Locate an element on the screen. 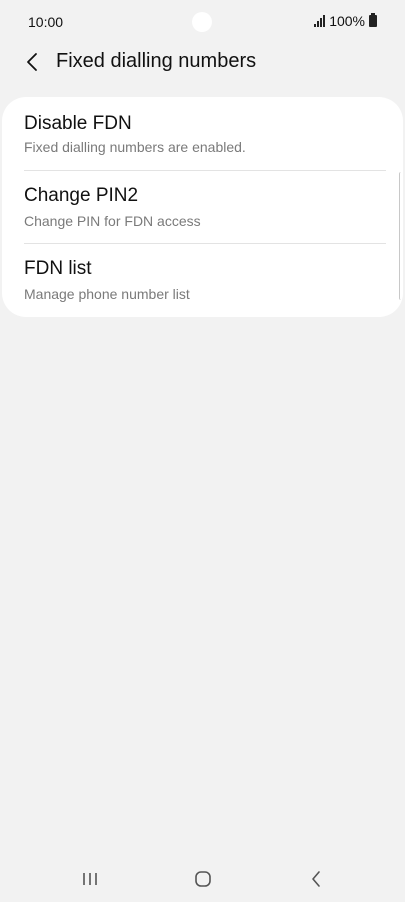  item-subtitle: Manage phone number list is located at coordinates (107, 294).